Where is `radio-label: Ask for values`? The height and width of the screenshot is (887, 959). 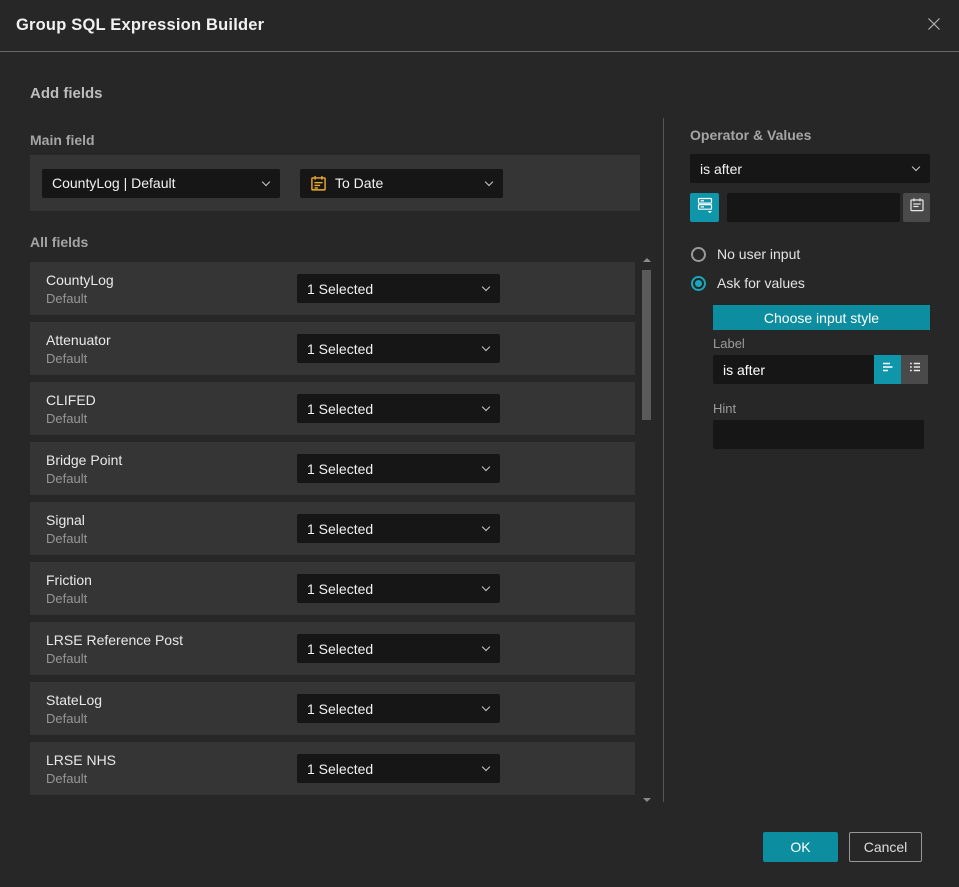 radio-label: Ask for values is located at coordinates (761, 283).